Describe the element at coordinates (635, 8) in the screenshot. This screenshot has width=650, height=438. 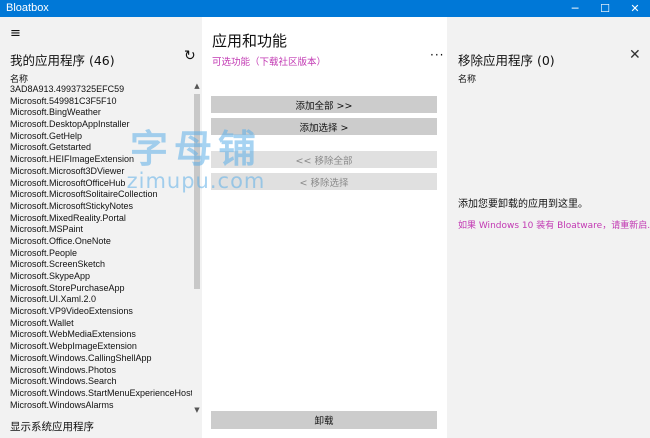
I see `close-window-button: ✕` at that location.